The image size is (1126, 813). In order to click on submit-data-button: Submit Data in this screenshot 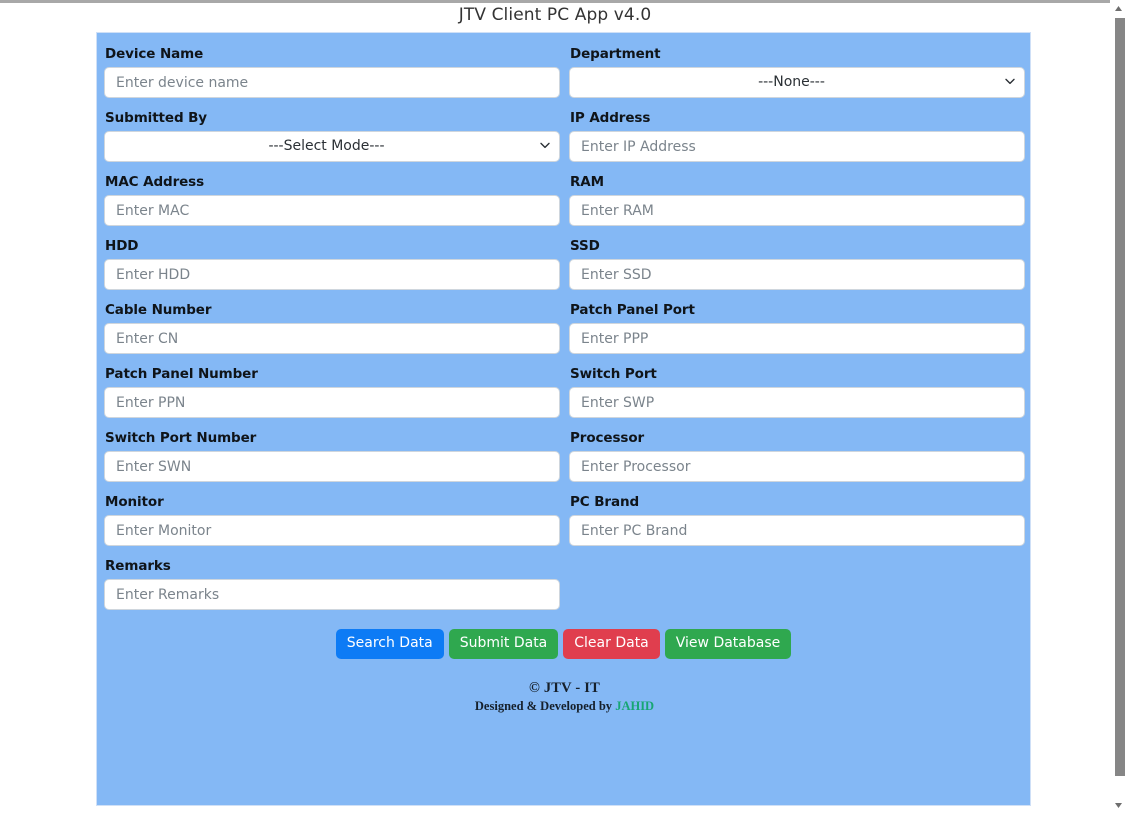, I will do `click(503, 644)`.